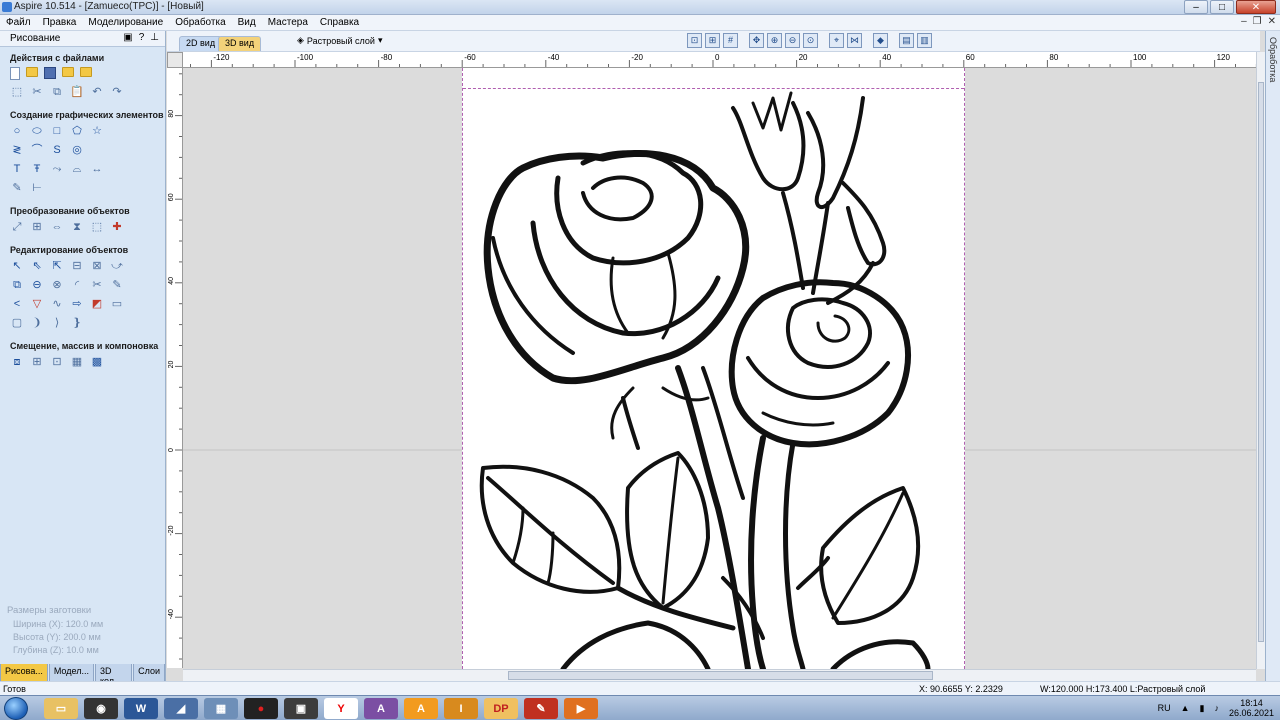  What do you see at coordinates (1251, 708) in the screenshot?
I see `clock: 18:14 26.06.2021` at bounding box center [1251, 708].